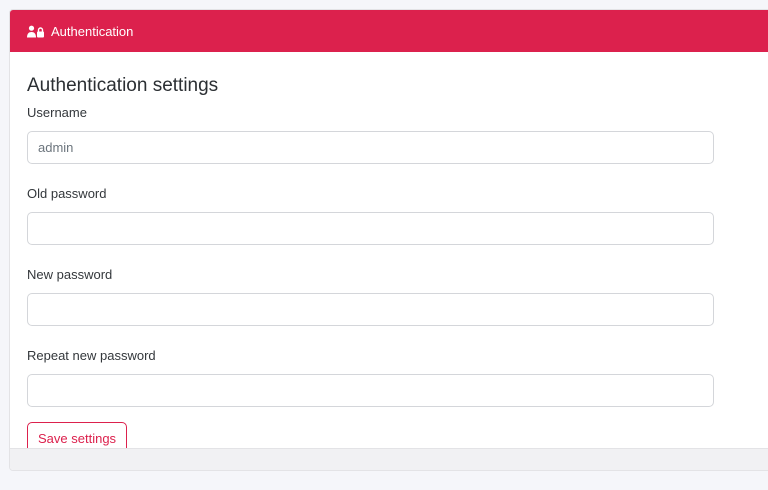  What do you see at coordinates (389, 31) in the screenshot?
I see `card-header: Authentication` at bounding box center [389, 31].